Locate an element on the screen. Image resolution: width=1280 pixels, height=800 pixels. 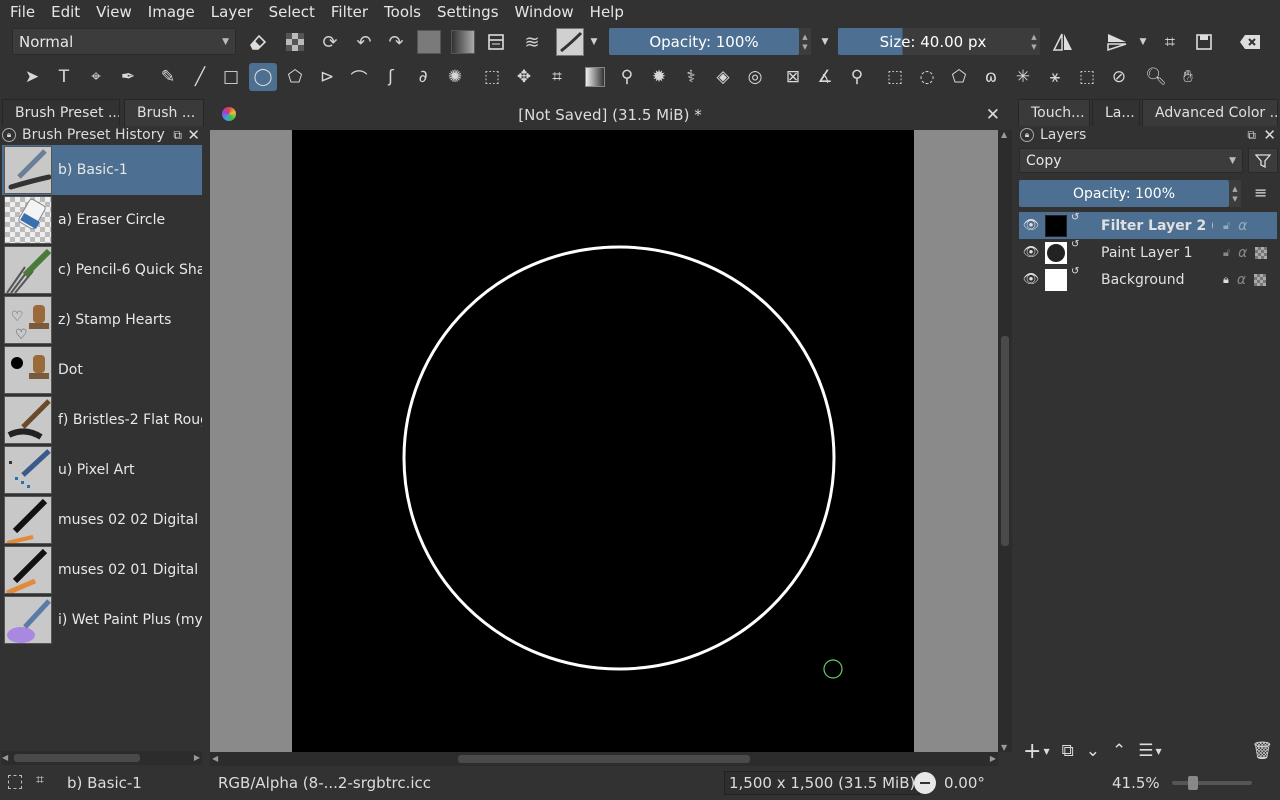
vertical-scrollbar: ▲ ▼ is located at coordinates (1005, 441).